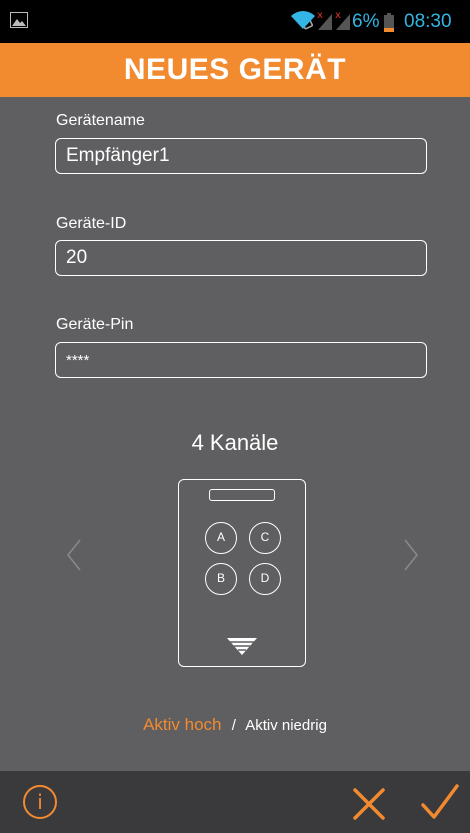  Describe the element at coordinates (242, 495) in the screenshot. I see `remote-slot` at that location.